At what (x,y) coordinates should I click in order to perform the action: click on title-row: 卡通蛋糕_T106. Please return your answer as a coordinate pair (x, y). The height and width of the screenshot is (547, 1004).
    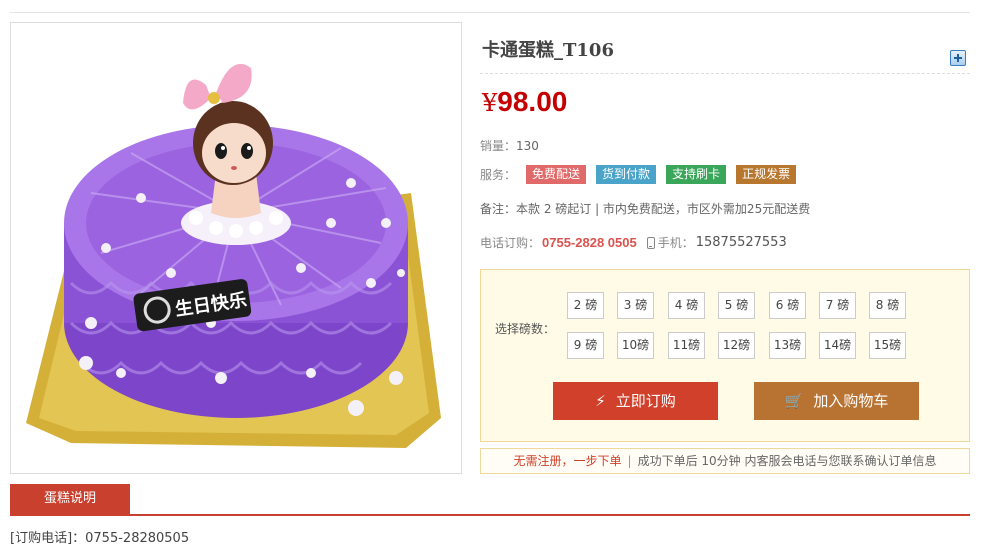
    Looking at the image, I should click on (725, 48).